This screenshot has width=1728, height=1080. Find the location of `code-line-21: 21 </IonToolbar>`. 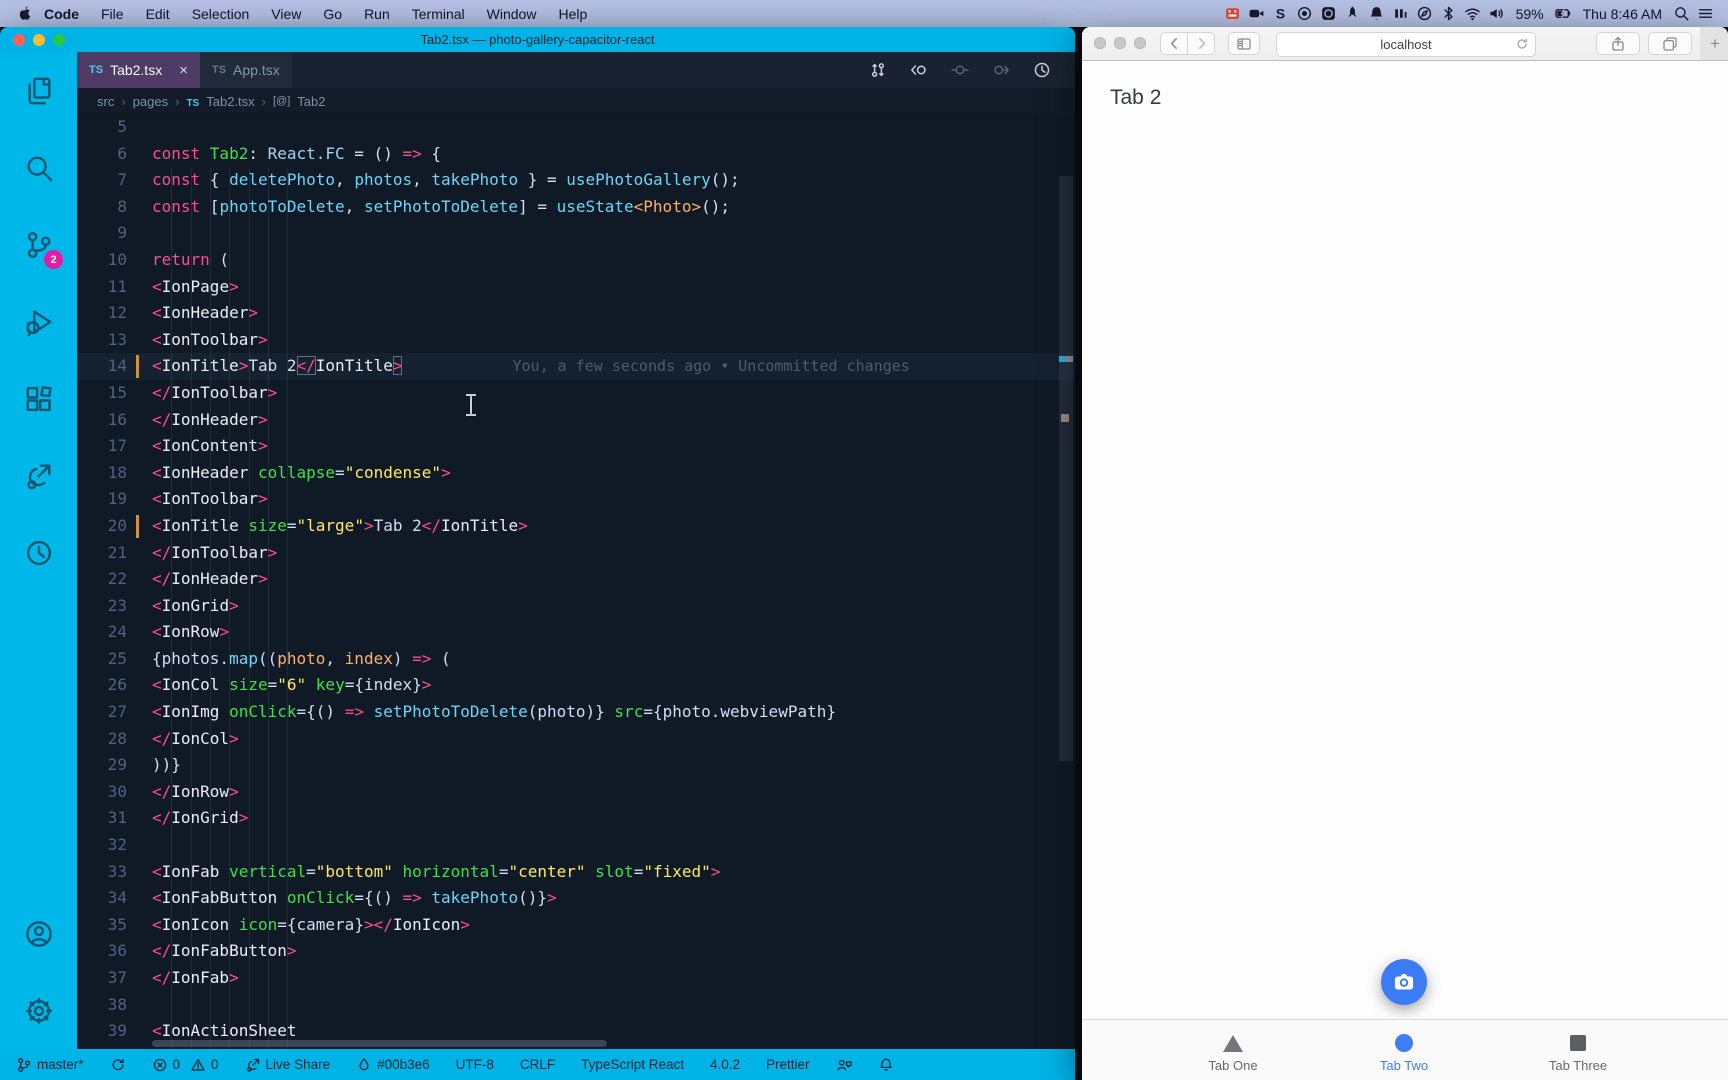

code-line-21: 21 </IonToolbar> is located at coordinates (576, 553).